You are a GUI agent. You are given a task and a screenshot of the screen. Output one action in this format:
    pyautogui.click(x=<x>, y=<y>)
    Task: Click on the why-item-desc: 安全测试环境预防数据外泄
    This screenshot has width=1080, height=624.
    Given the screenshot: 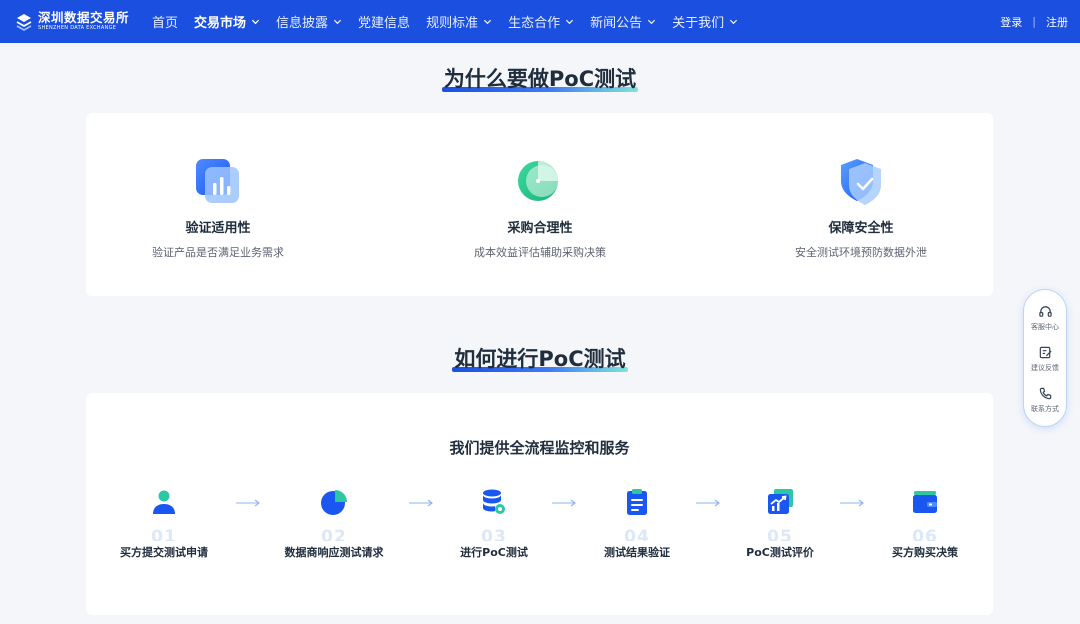 What is the action you would take?
    pyautogui.click(x=861, y=252)
    